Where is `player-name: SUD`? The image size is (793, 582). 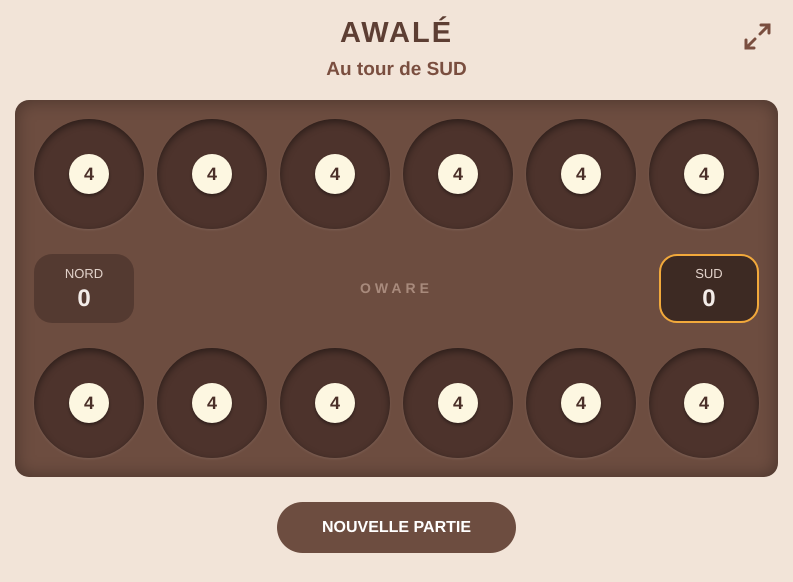
player-name: SUD is located at coordinates (709, 273).